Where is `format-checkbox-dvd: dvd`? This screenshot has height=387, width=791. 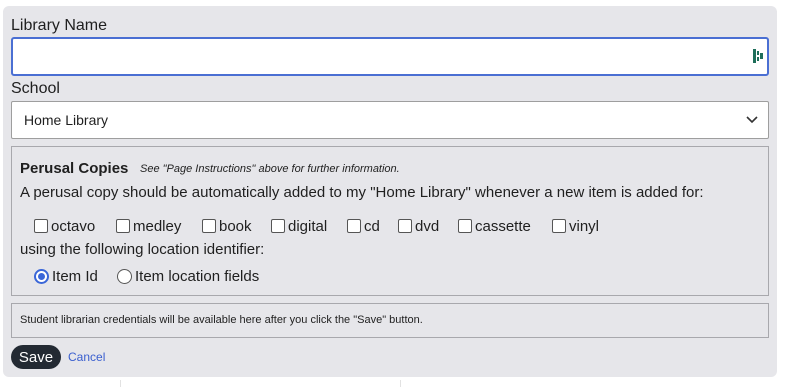
format-checkbox-dvd: dvd is located at coordinates (418, 226).